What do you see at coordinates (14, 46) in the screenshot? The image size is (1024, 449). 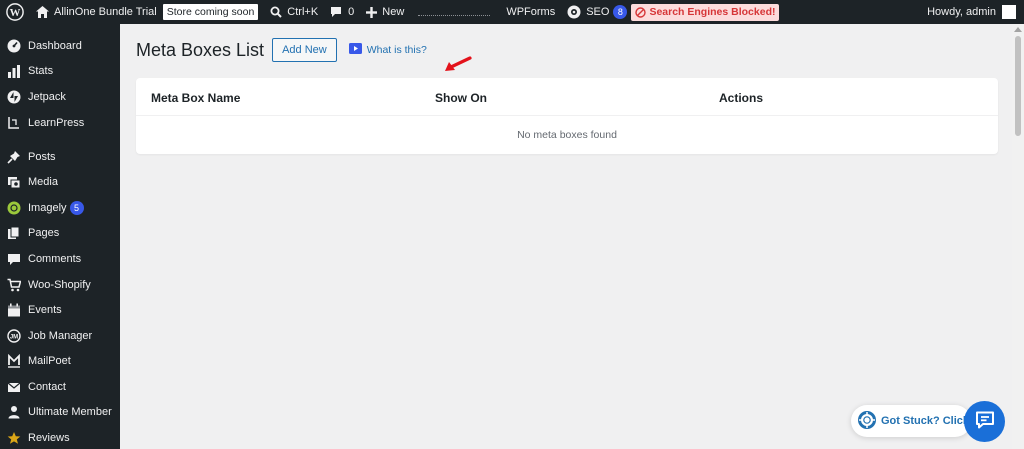 I see `dashboard-icon` at bounding box center [14, 46].